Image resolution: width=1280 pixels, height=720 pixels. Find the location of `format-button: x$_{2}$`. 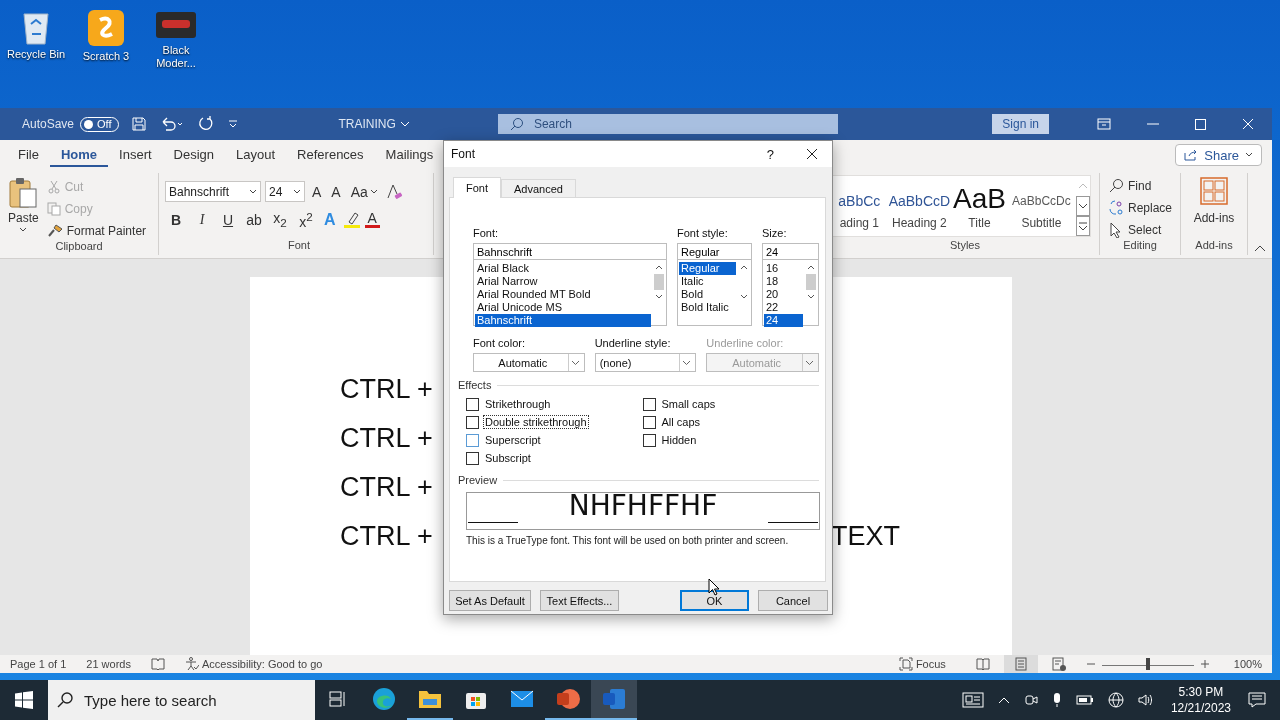

format-button: x$_{2}$ is located at coordinates (280, 220).